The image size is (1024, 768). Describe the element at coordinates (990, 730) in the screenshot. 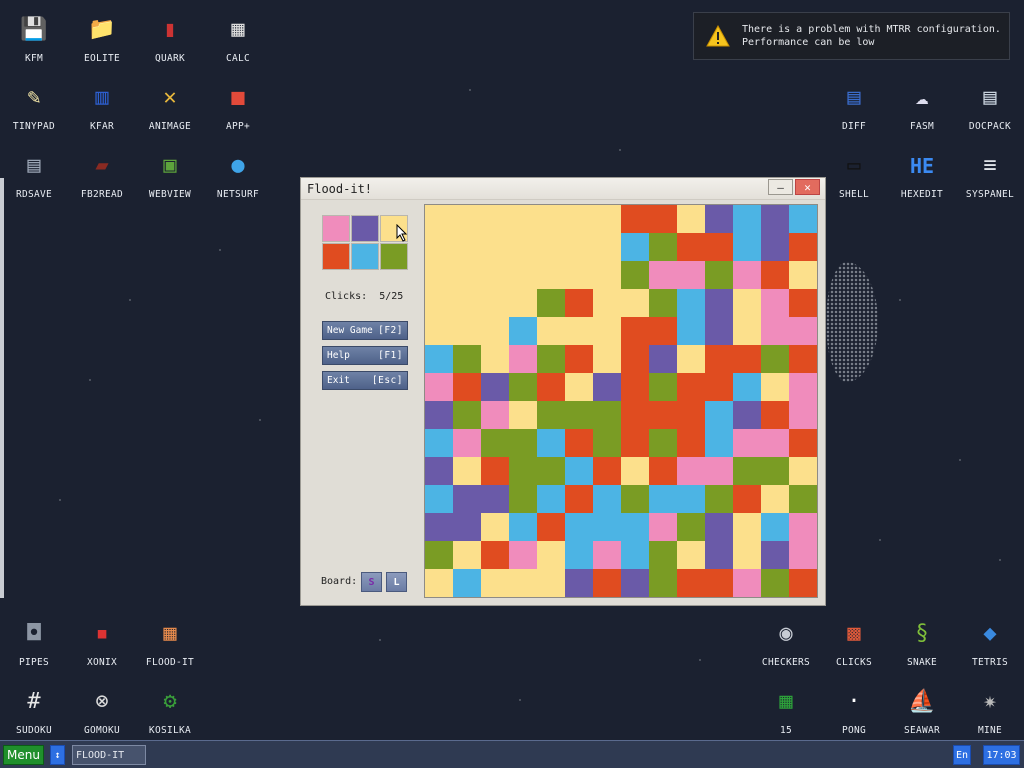

I see `desktop-icon-label: MINE` at that location.